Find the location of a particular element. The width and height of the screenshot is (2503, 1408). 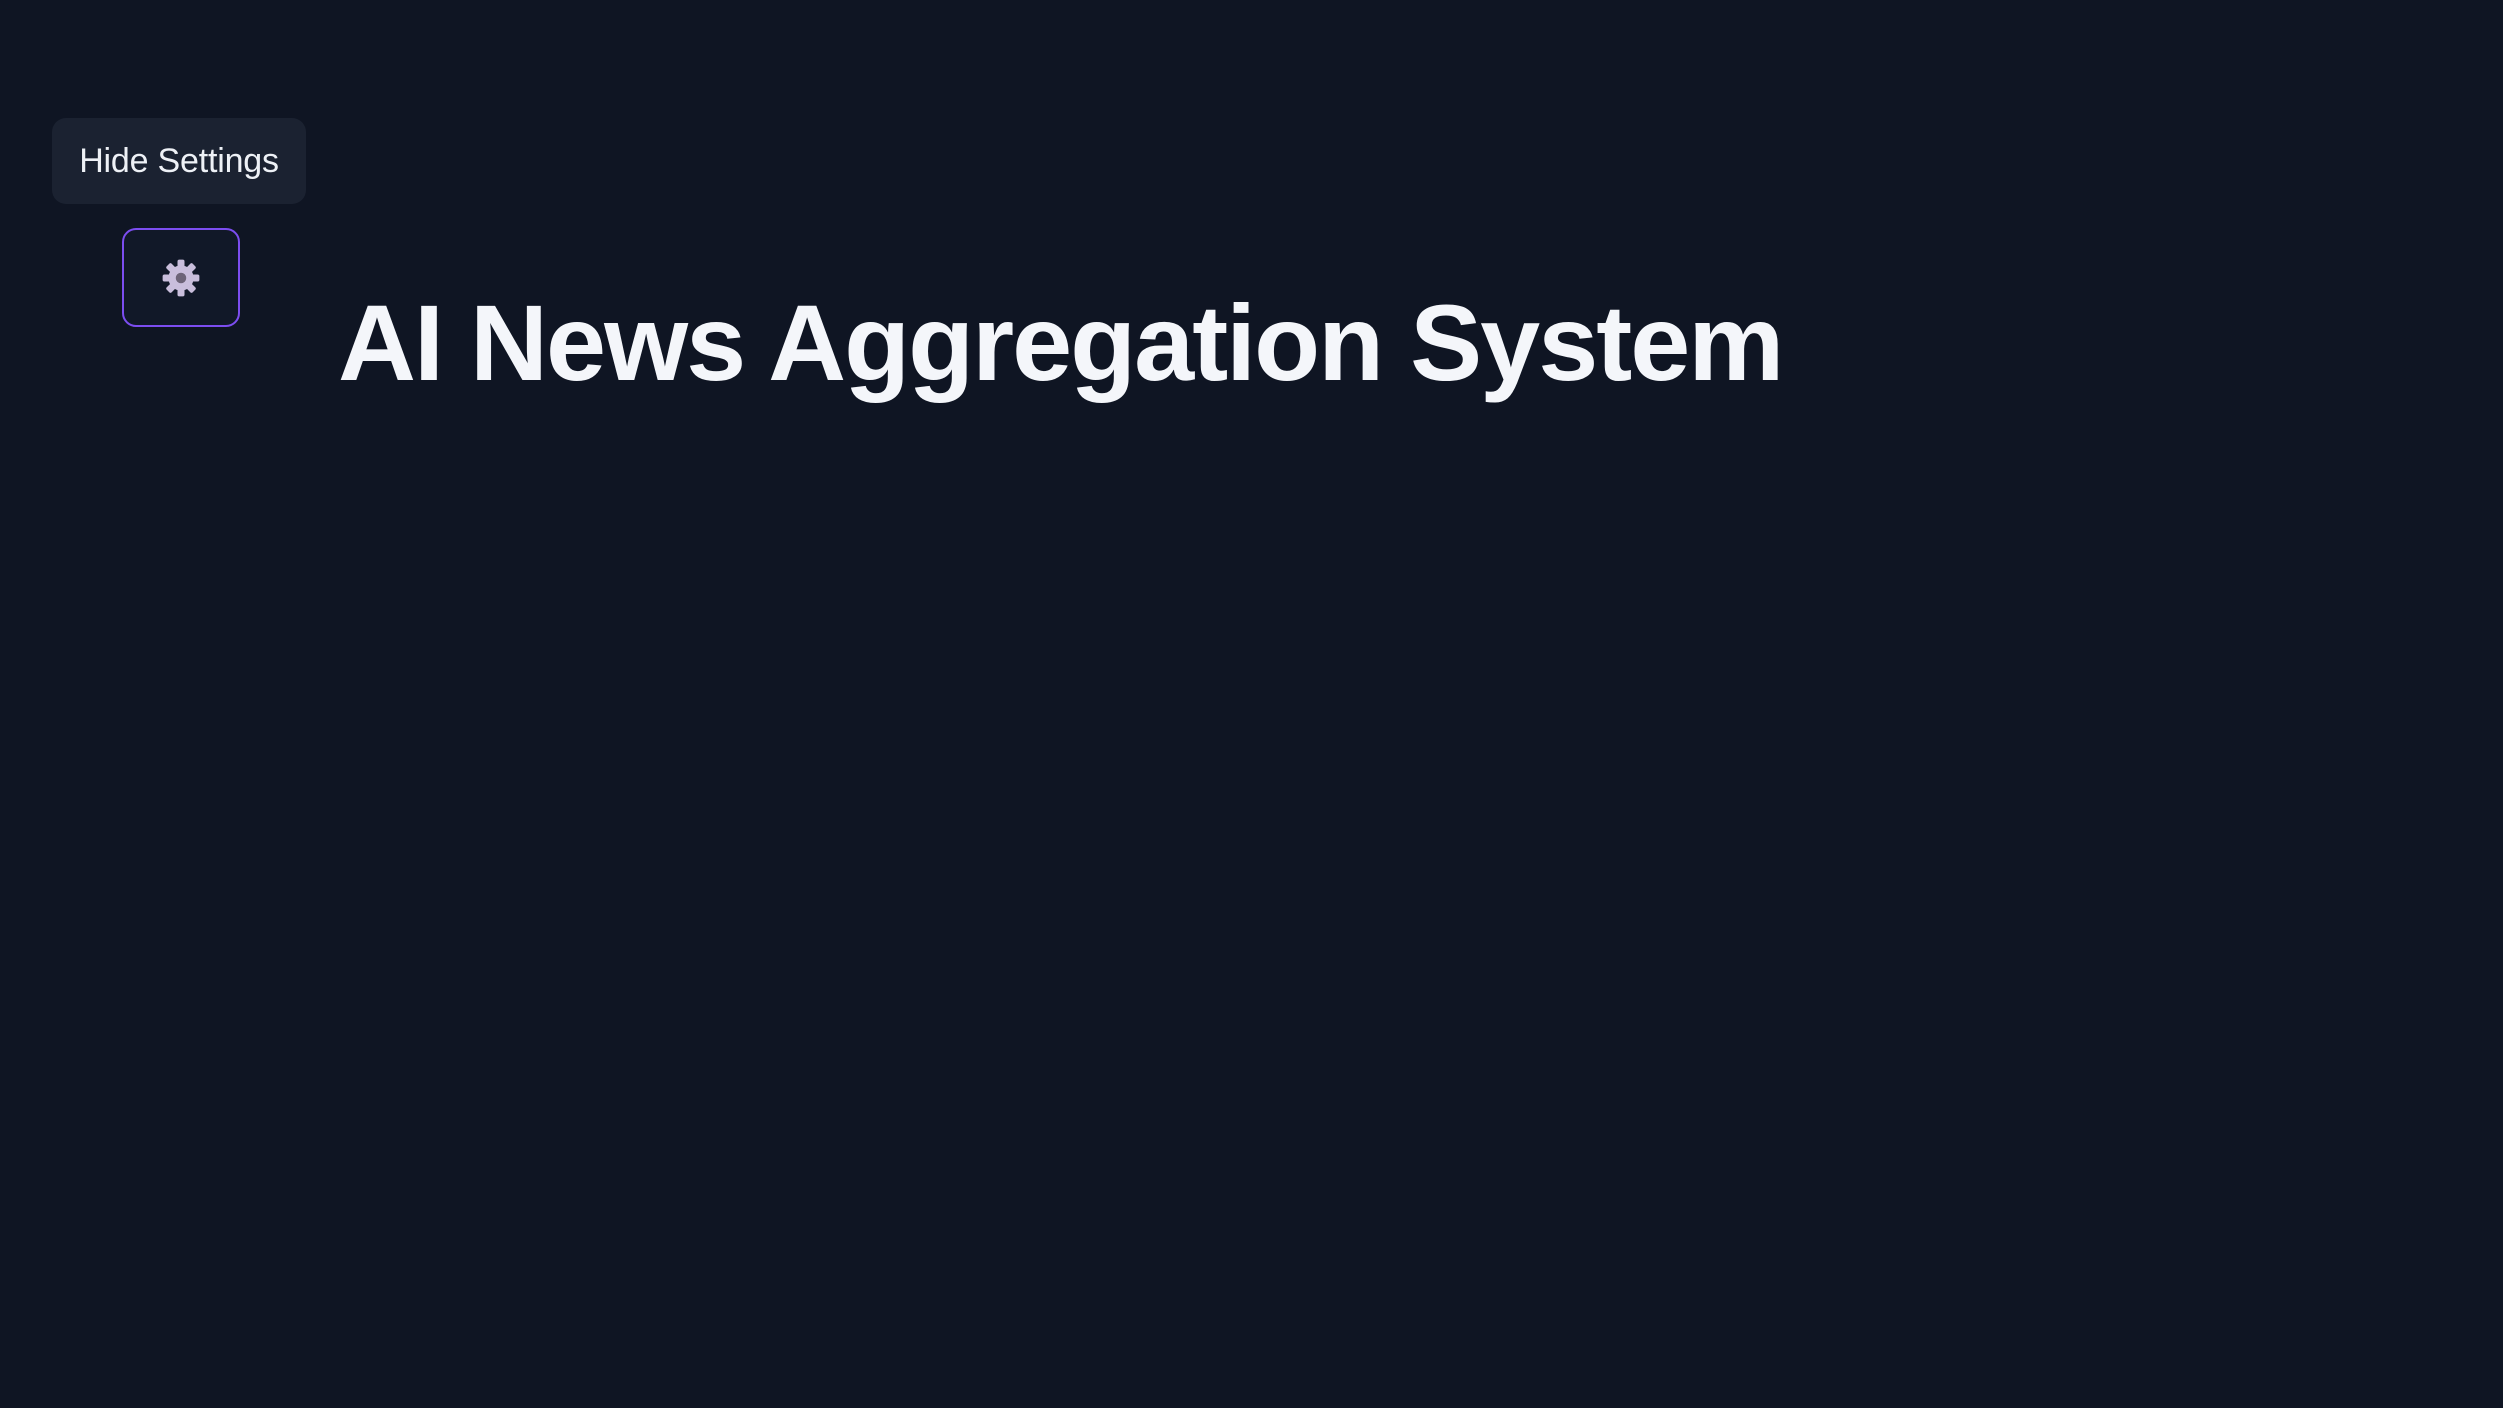

settings-tooltip-label: Hide Settings is located at coordinates (179, 160).